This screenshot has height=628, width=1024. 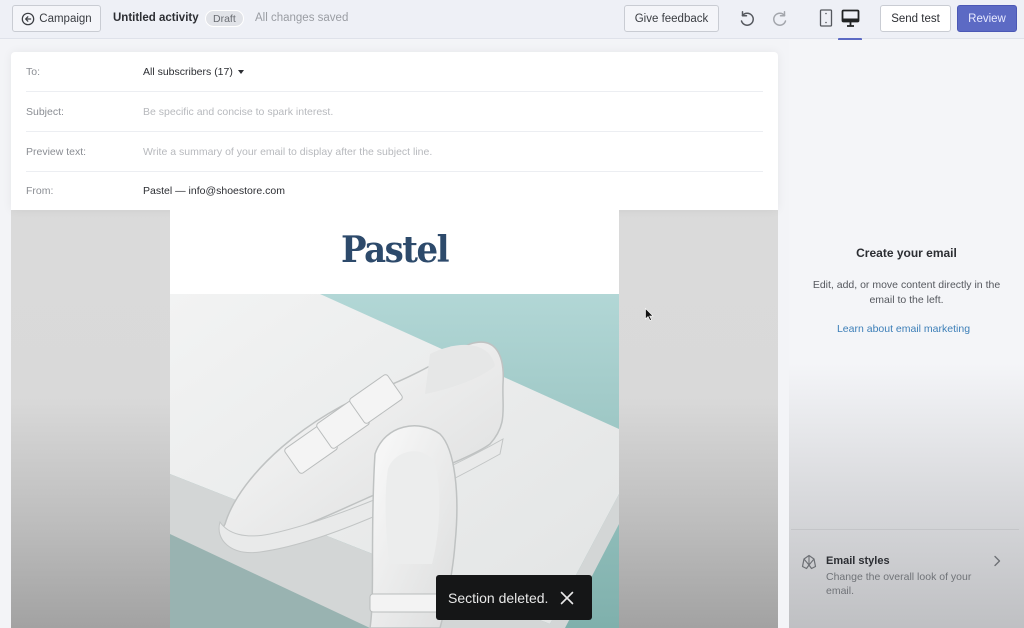 What do you see at coordinates (498, 597) in the screenshot?
I see `toast-message: Section deleted.` at bounding box center [498, 597].